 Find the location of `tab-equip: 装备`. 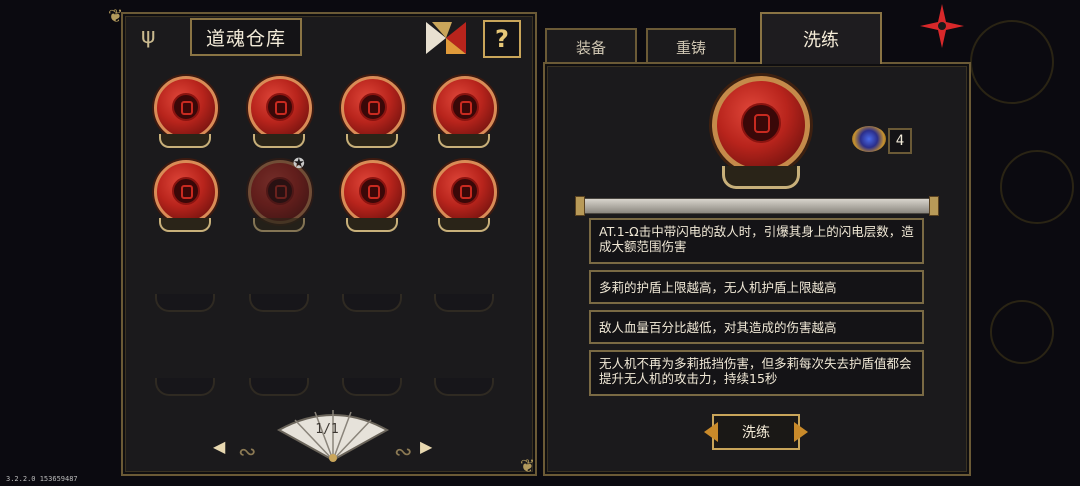

tab-equip: 装备 is located at coordinates (591, 46).